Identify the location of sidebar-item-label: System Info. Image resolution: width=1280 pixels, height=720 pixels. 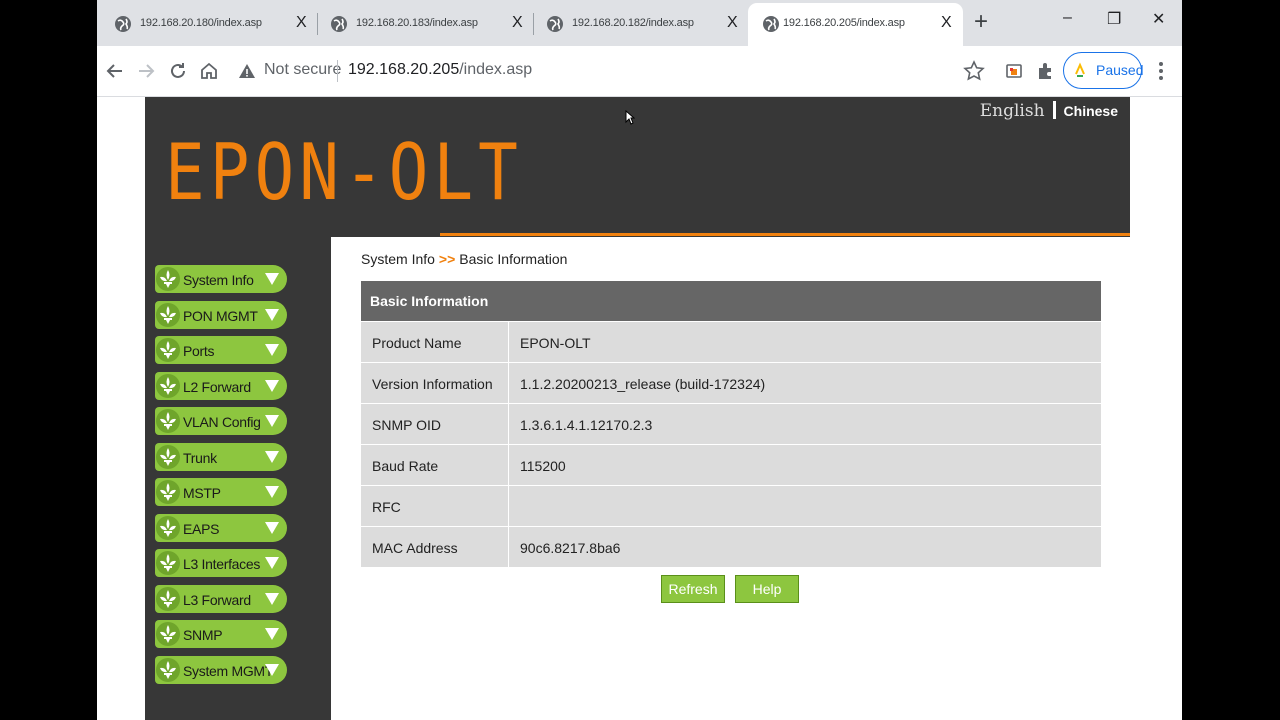
(218, 280).